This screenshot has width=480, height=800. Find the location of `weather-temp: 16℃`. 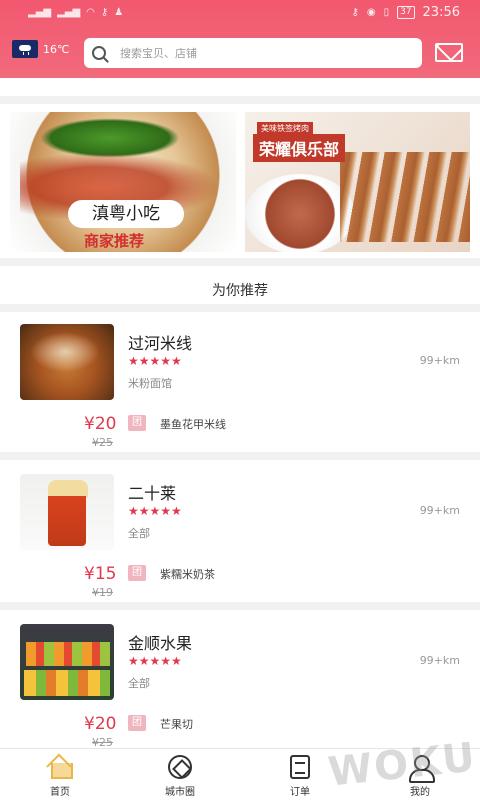

weather-temp: 16℃ is located at coordinates (56, 49).